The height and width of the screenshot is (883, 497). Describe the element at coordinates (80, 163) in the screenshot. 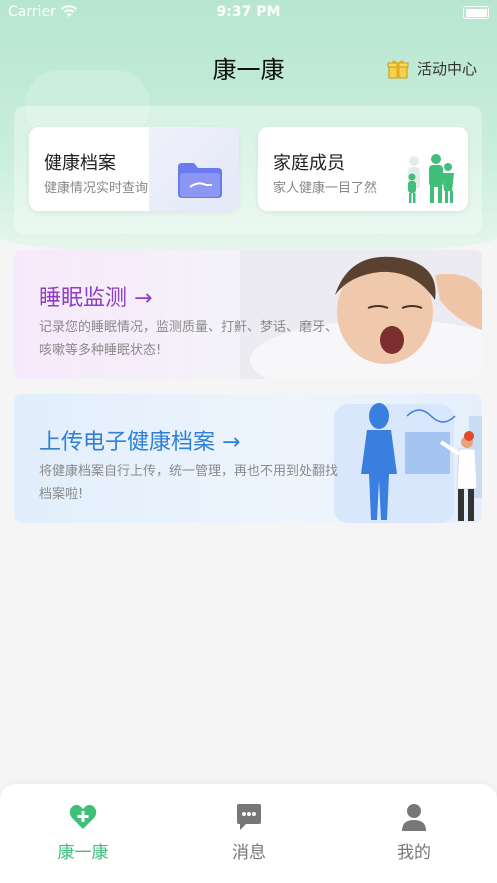

I see `health-record-title: 健康档案` at that location.